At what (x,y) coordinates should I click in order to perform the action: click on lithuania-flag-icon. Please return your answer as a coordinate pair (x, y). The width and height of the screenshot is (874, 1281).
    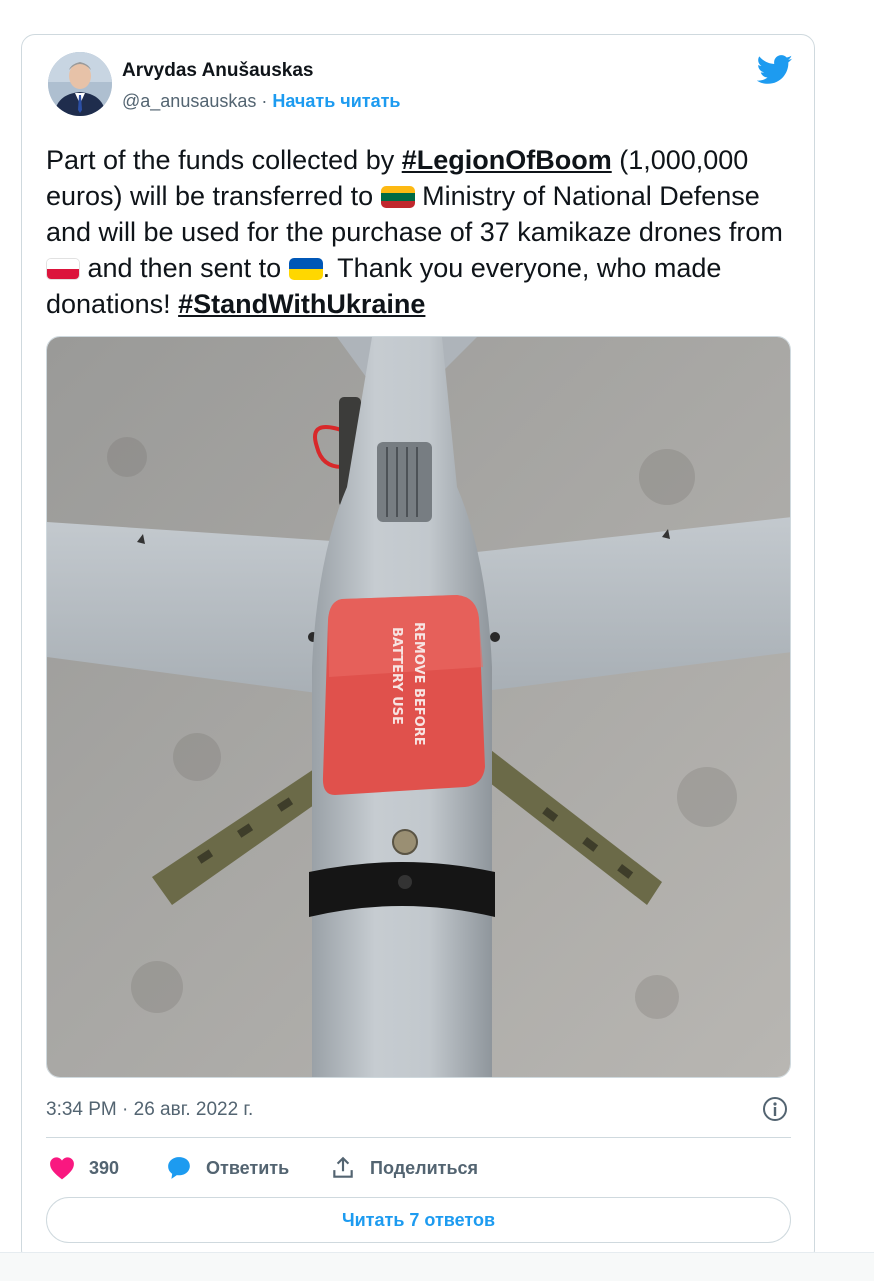
    Looking at the image, I should click on (397, 197).